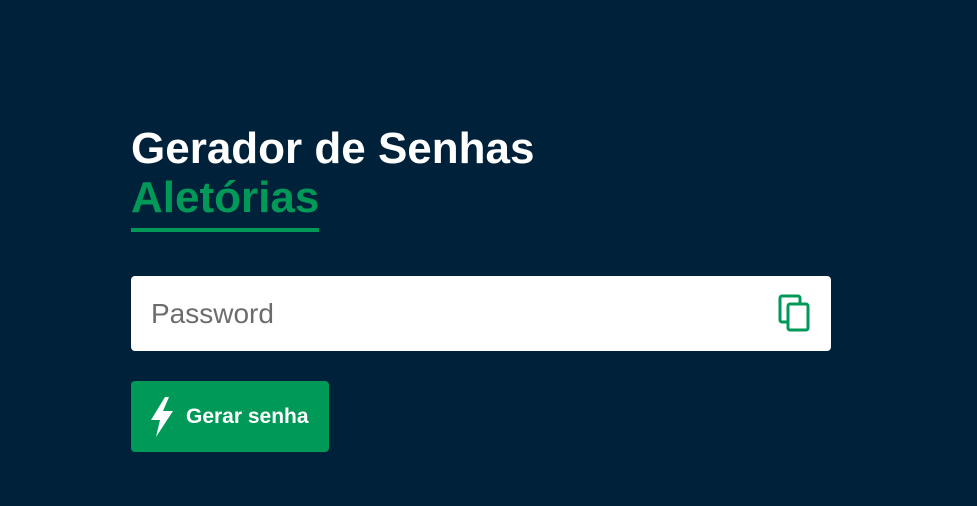  I want to click on password-field-box, so click(481, 313).